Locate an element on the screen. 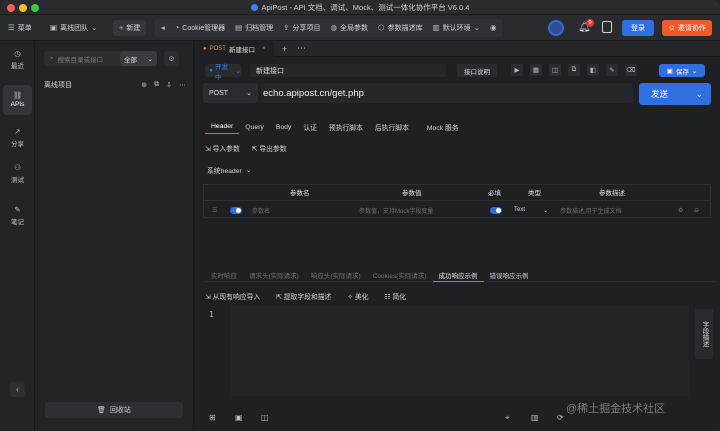 The image size is (720, 431). required-toggle is located at coordinates (496, 210).